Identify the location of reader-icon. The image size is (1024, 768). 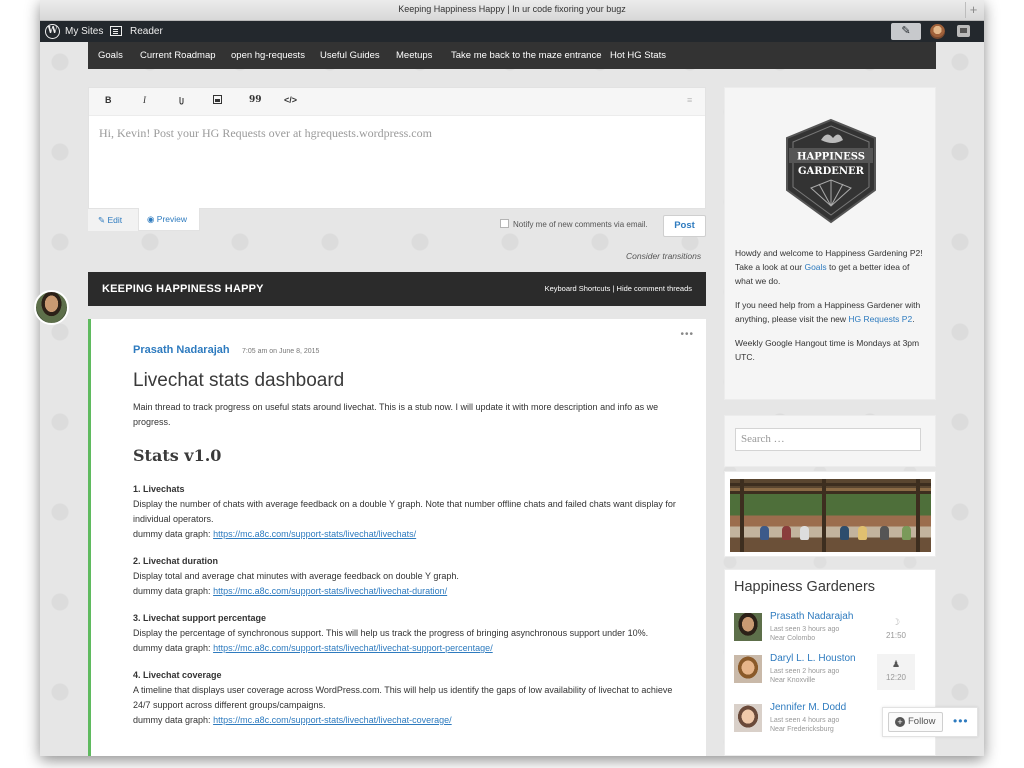
(116, 31).